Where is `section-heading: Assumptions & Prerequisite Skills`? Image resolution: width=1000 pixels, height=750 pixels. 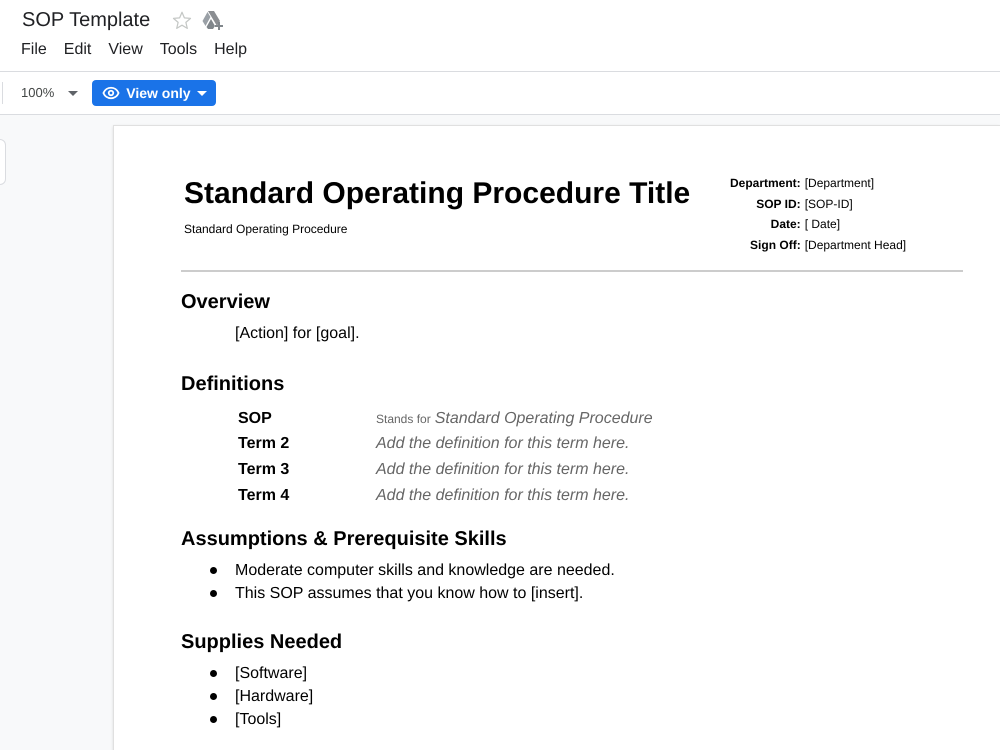
section-heading: Assumptions & Prerequisite Skills is located at coordinates (344, 539).